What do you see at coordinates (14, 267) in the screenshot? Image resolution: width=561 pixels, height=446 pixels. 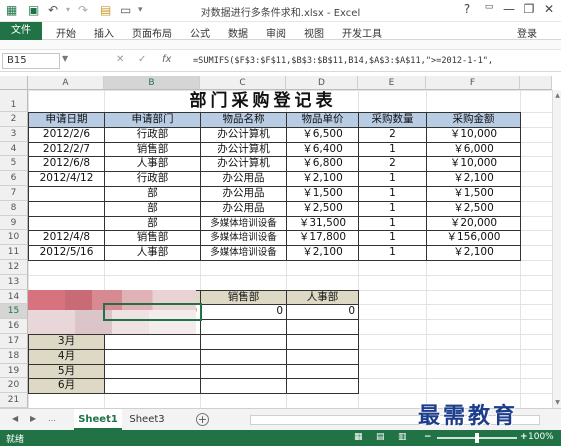 I see `row-header-12: 12` at bounding box center [14, 267].